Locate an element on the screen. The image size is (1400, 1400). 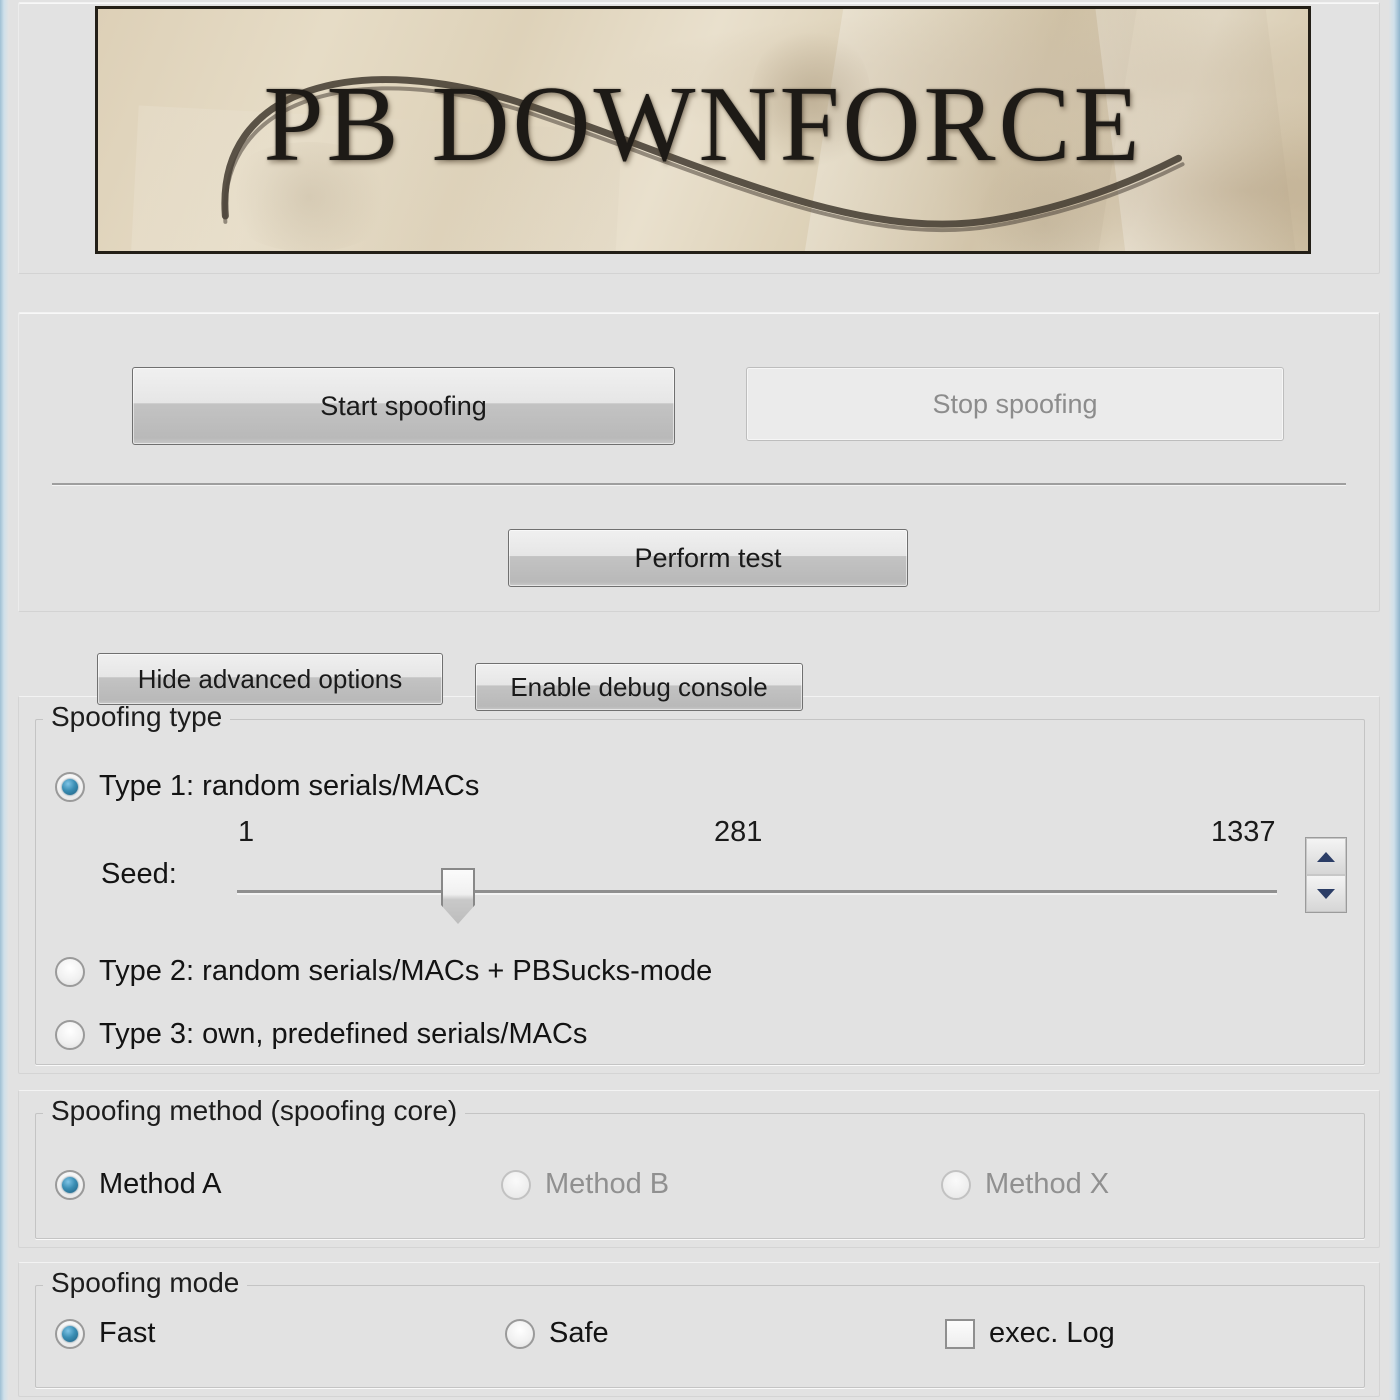
spoofing-method-group: Spoofing method (spoofing core) is located at coordinates (699, 1169).